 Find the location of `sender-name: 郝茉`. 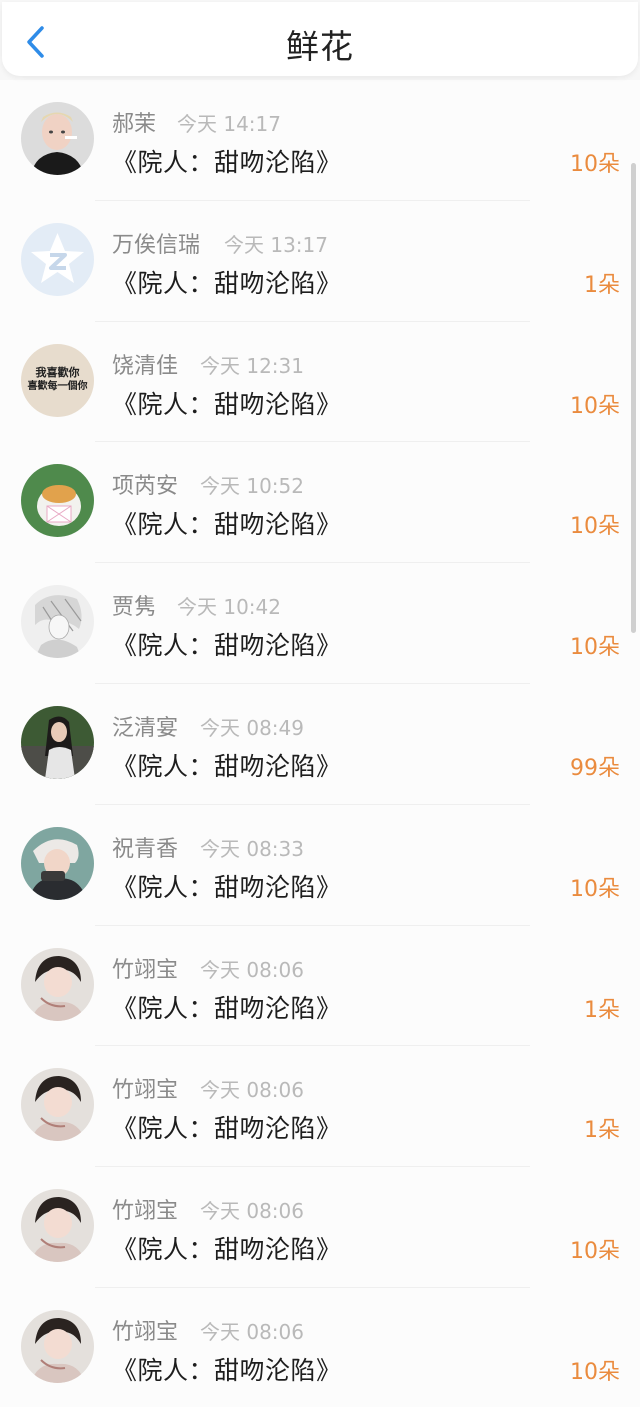

sender-name: 郝茉 is located at coordinates (134, 124).